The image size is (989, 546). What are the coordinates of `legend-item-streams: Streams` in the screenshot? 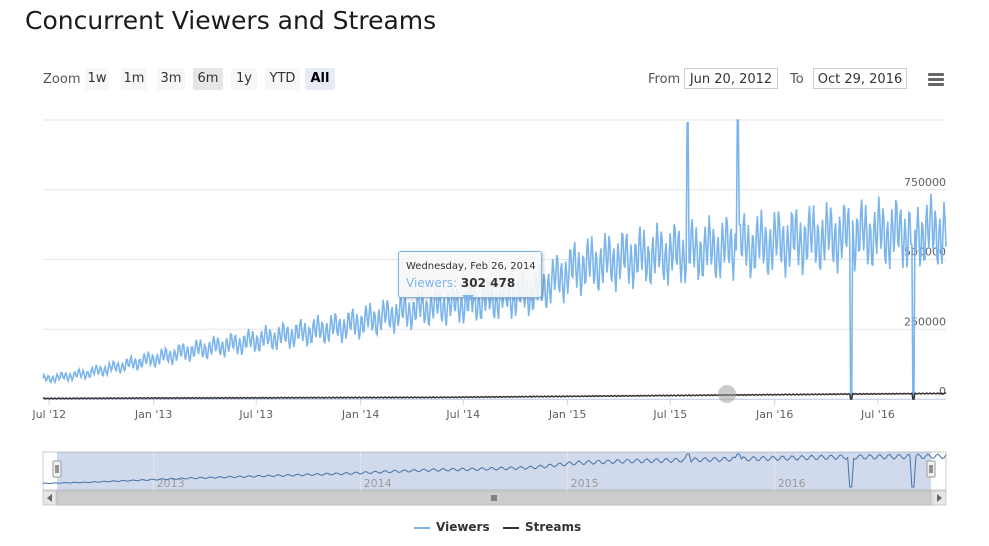 It's located at (542, 527).